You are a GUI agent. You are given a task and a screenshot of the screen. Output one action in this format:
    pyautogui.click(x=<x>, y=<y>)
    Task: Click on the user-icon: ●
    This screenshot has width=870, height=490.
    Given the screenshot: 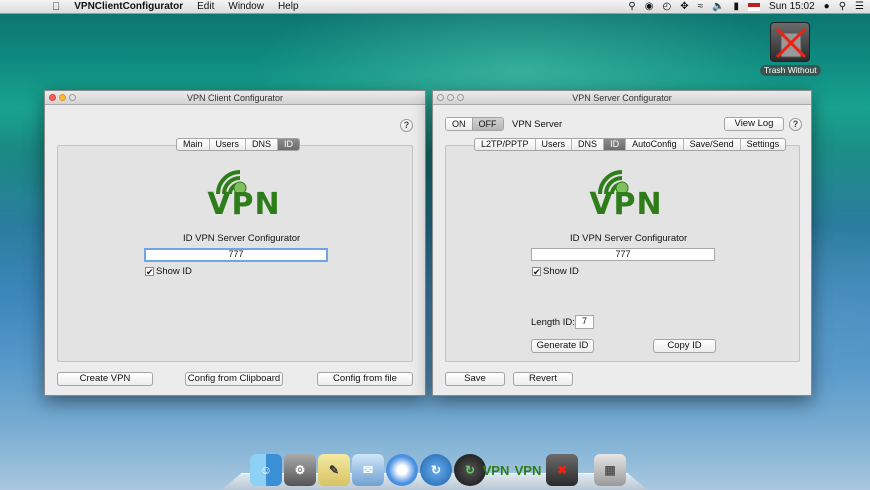 What is the action you would take?
    pyautogui.click(x=827, y=7)
    